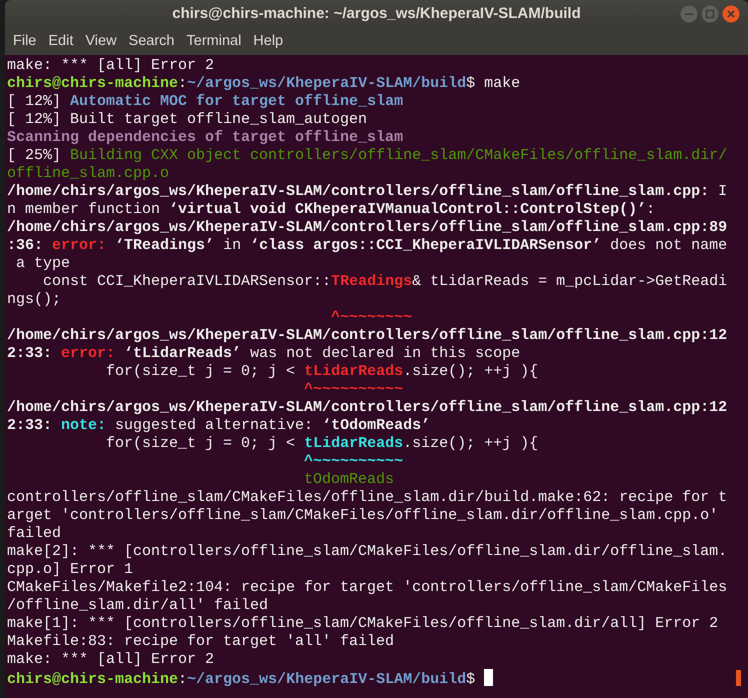 The image size is (748, 698). I want to click on terminal-line: tOdomReads, so click(348, 479).